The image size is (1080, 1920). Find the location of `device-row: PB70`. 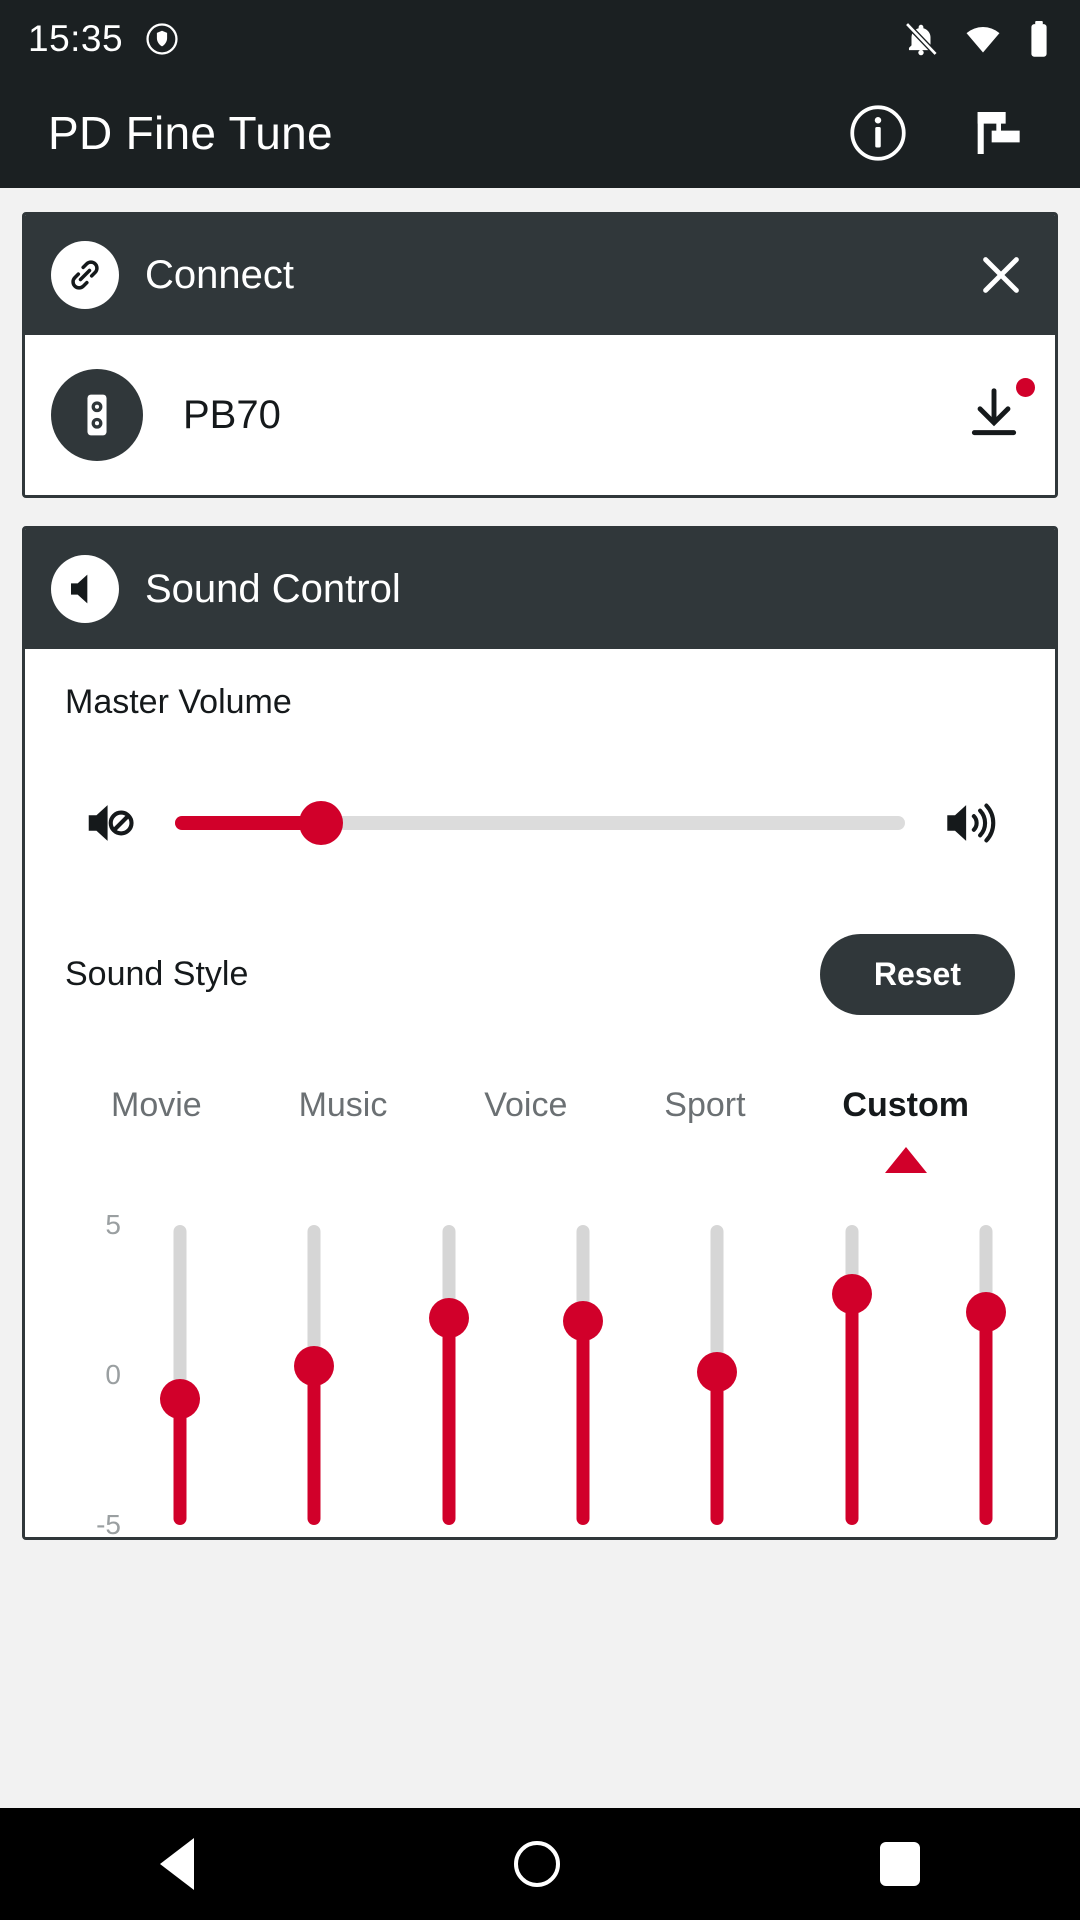

device-row: PB70 is located at coordinates (540, 415).